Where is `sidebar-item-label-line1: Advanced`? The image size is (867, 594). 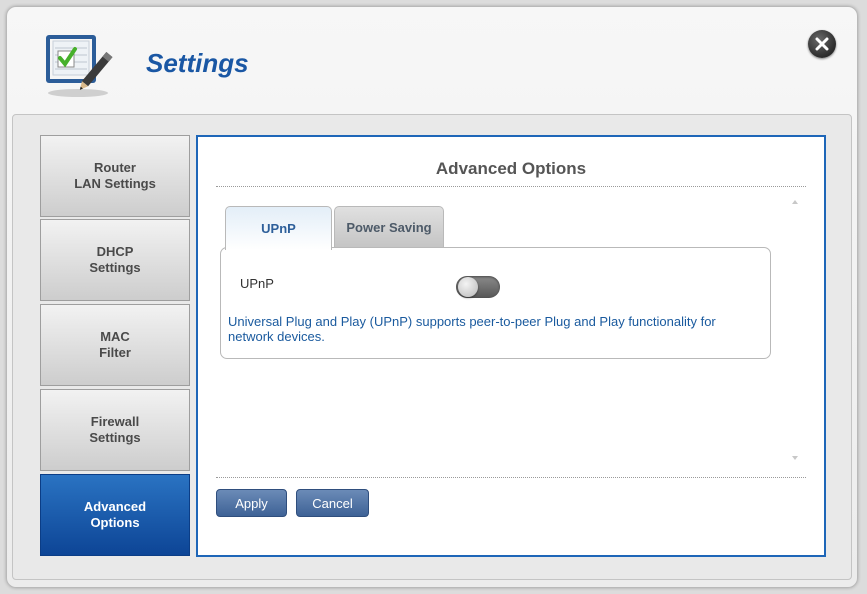 sidebar-item-label-line1: Advanced is located at coordinates (115, 506).